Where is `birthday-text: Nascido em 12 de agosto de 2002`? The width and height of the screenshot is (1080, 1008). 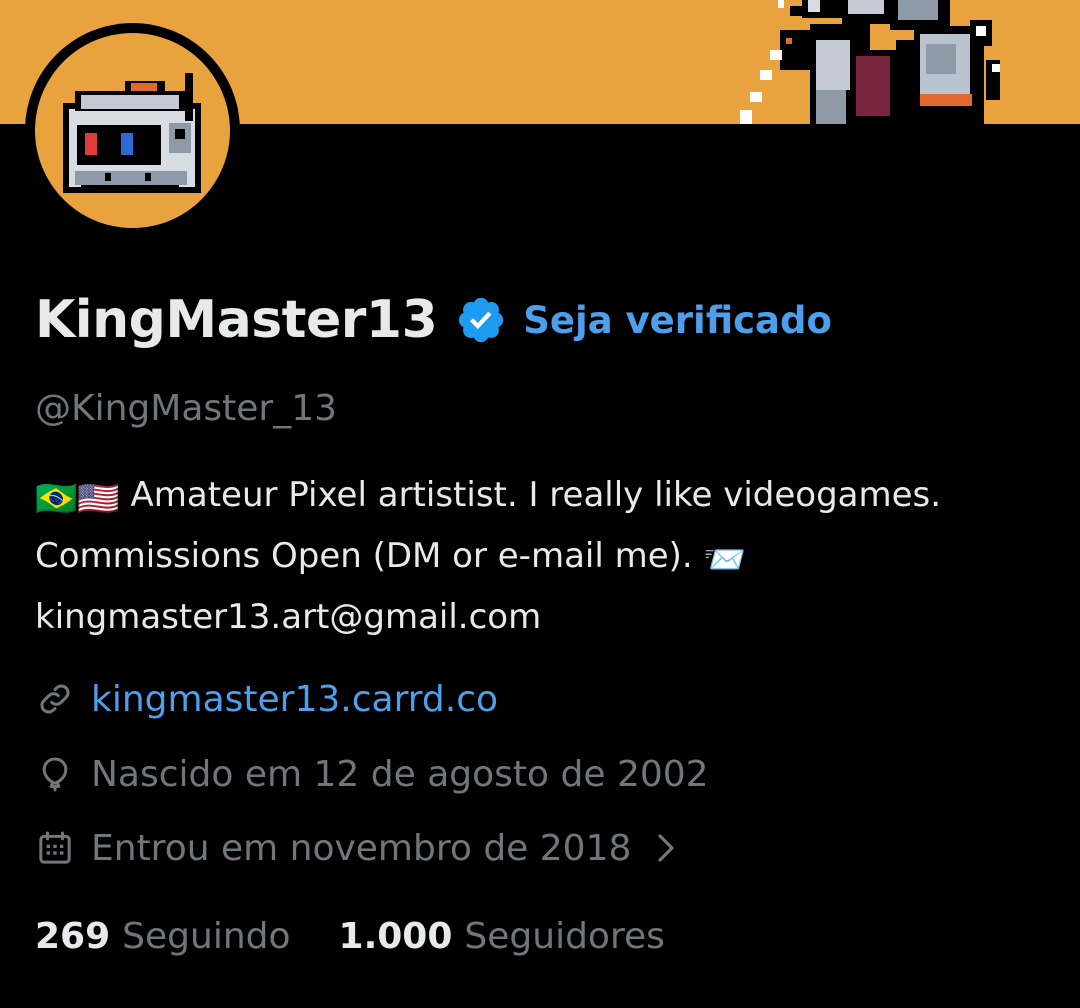
birthday-text: Nascido em 12 de agosto de 2002 is located at coordinates (400, 774).